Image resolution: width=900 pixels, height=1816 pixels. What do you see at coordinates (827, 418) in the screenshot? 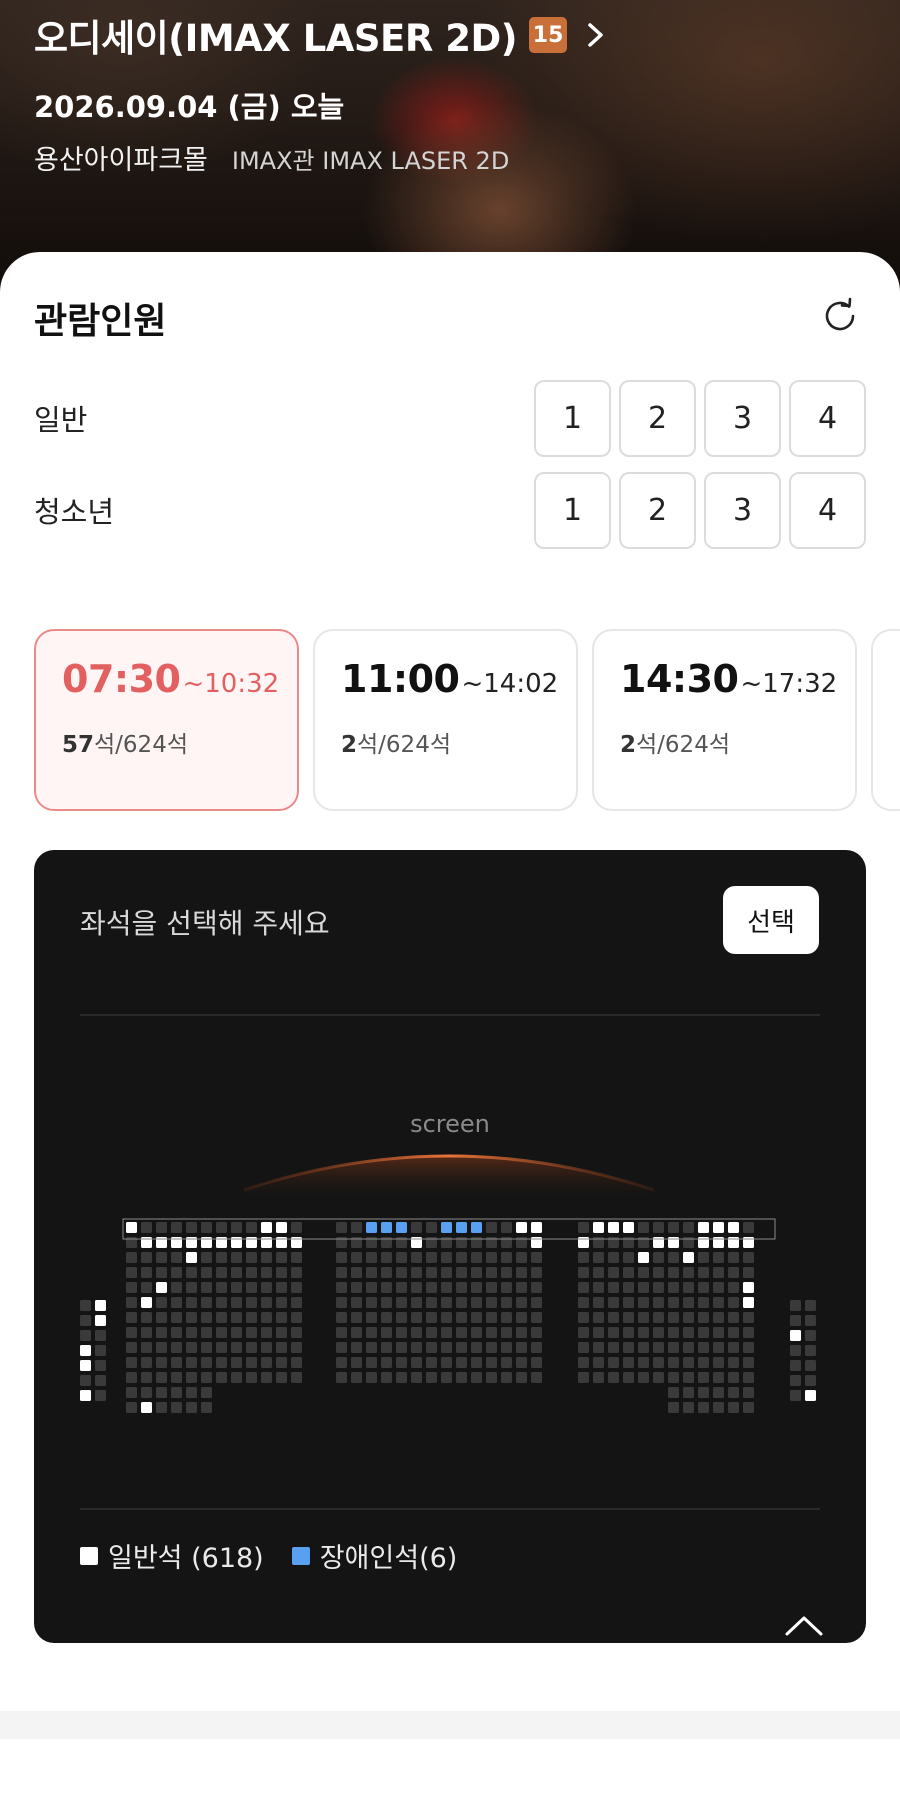
I see `adult-count-4: 4` at bounding box center [827, 418].